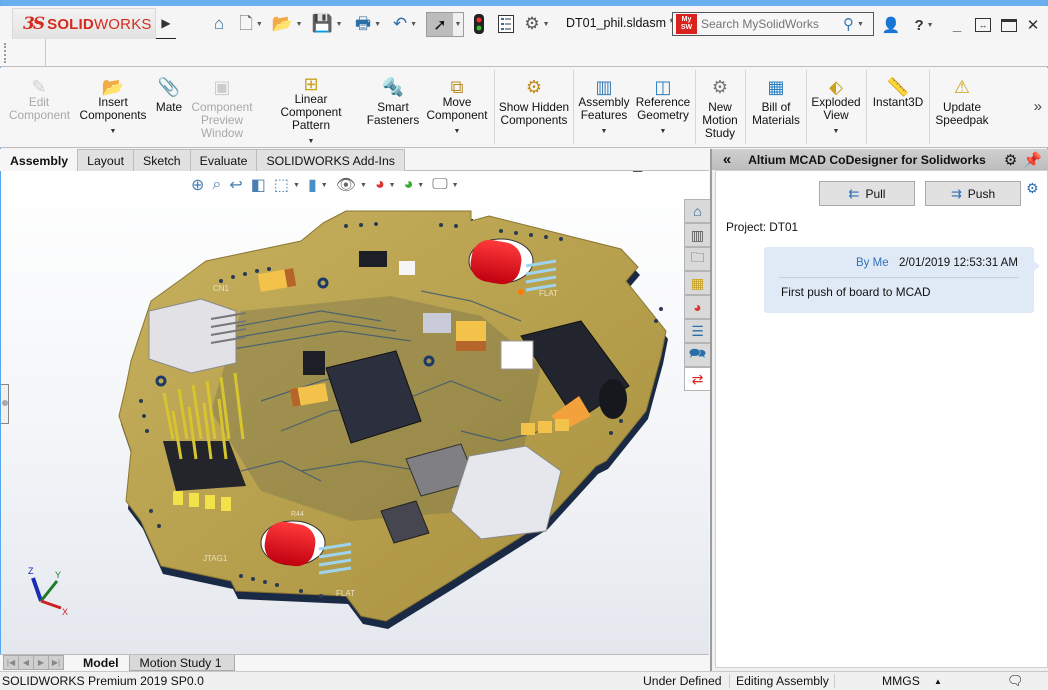  What do you see at coordinates (113, 87) in the screenshot?
I see `insert-components-icon: 📂` at bounding box center [113, 87].